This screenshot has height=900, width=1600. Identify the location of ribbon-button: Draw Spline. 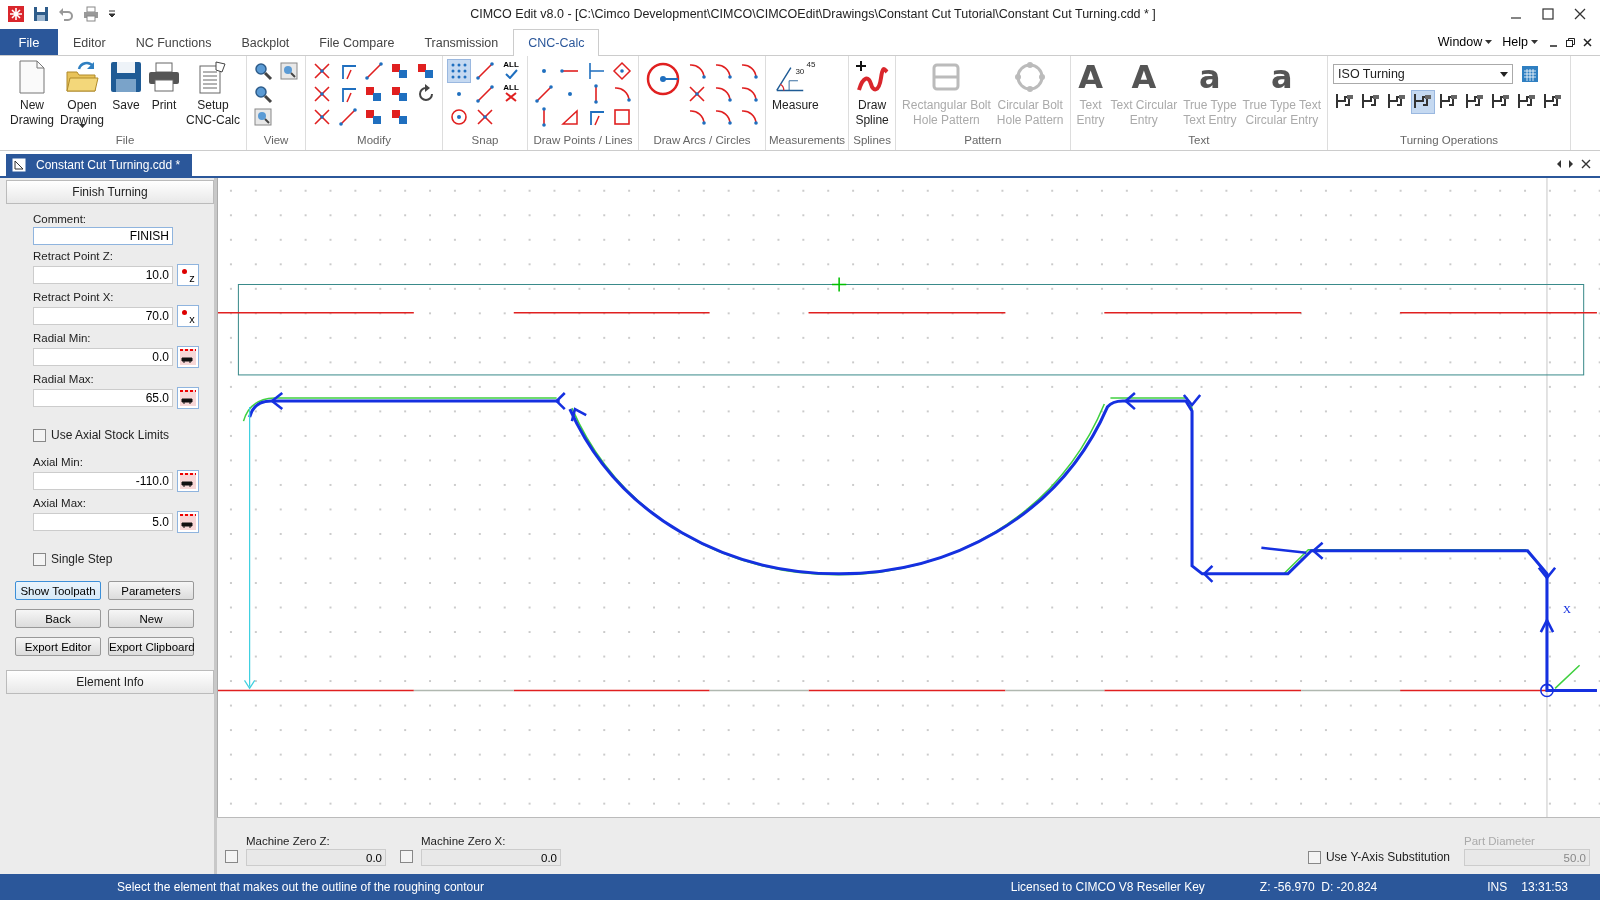
(872, 95).